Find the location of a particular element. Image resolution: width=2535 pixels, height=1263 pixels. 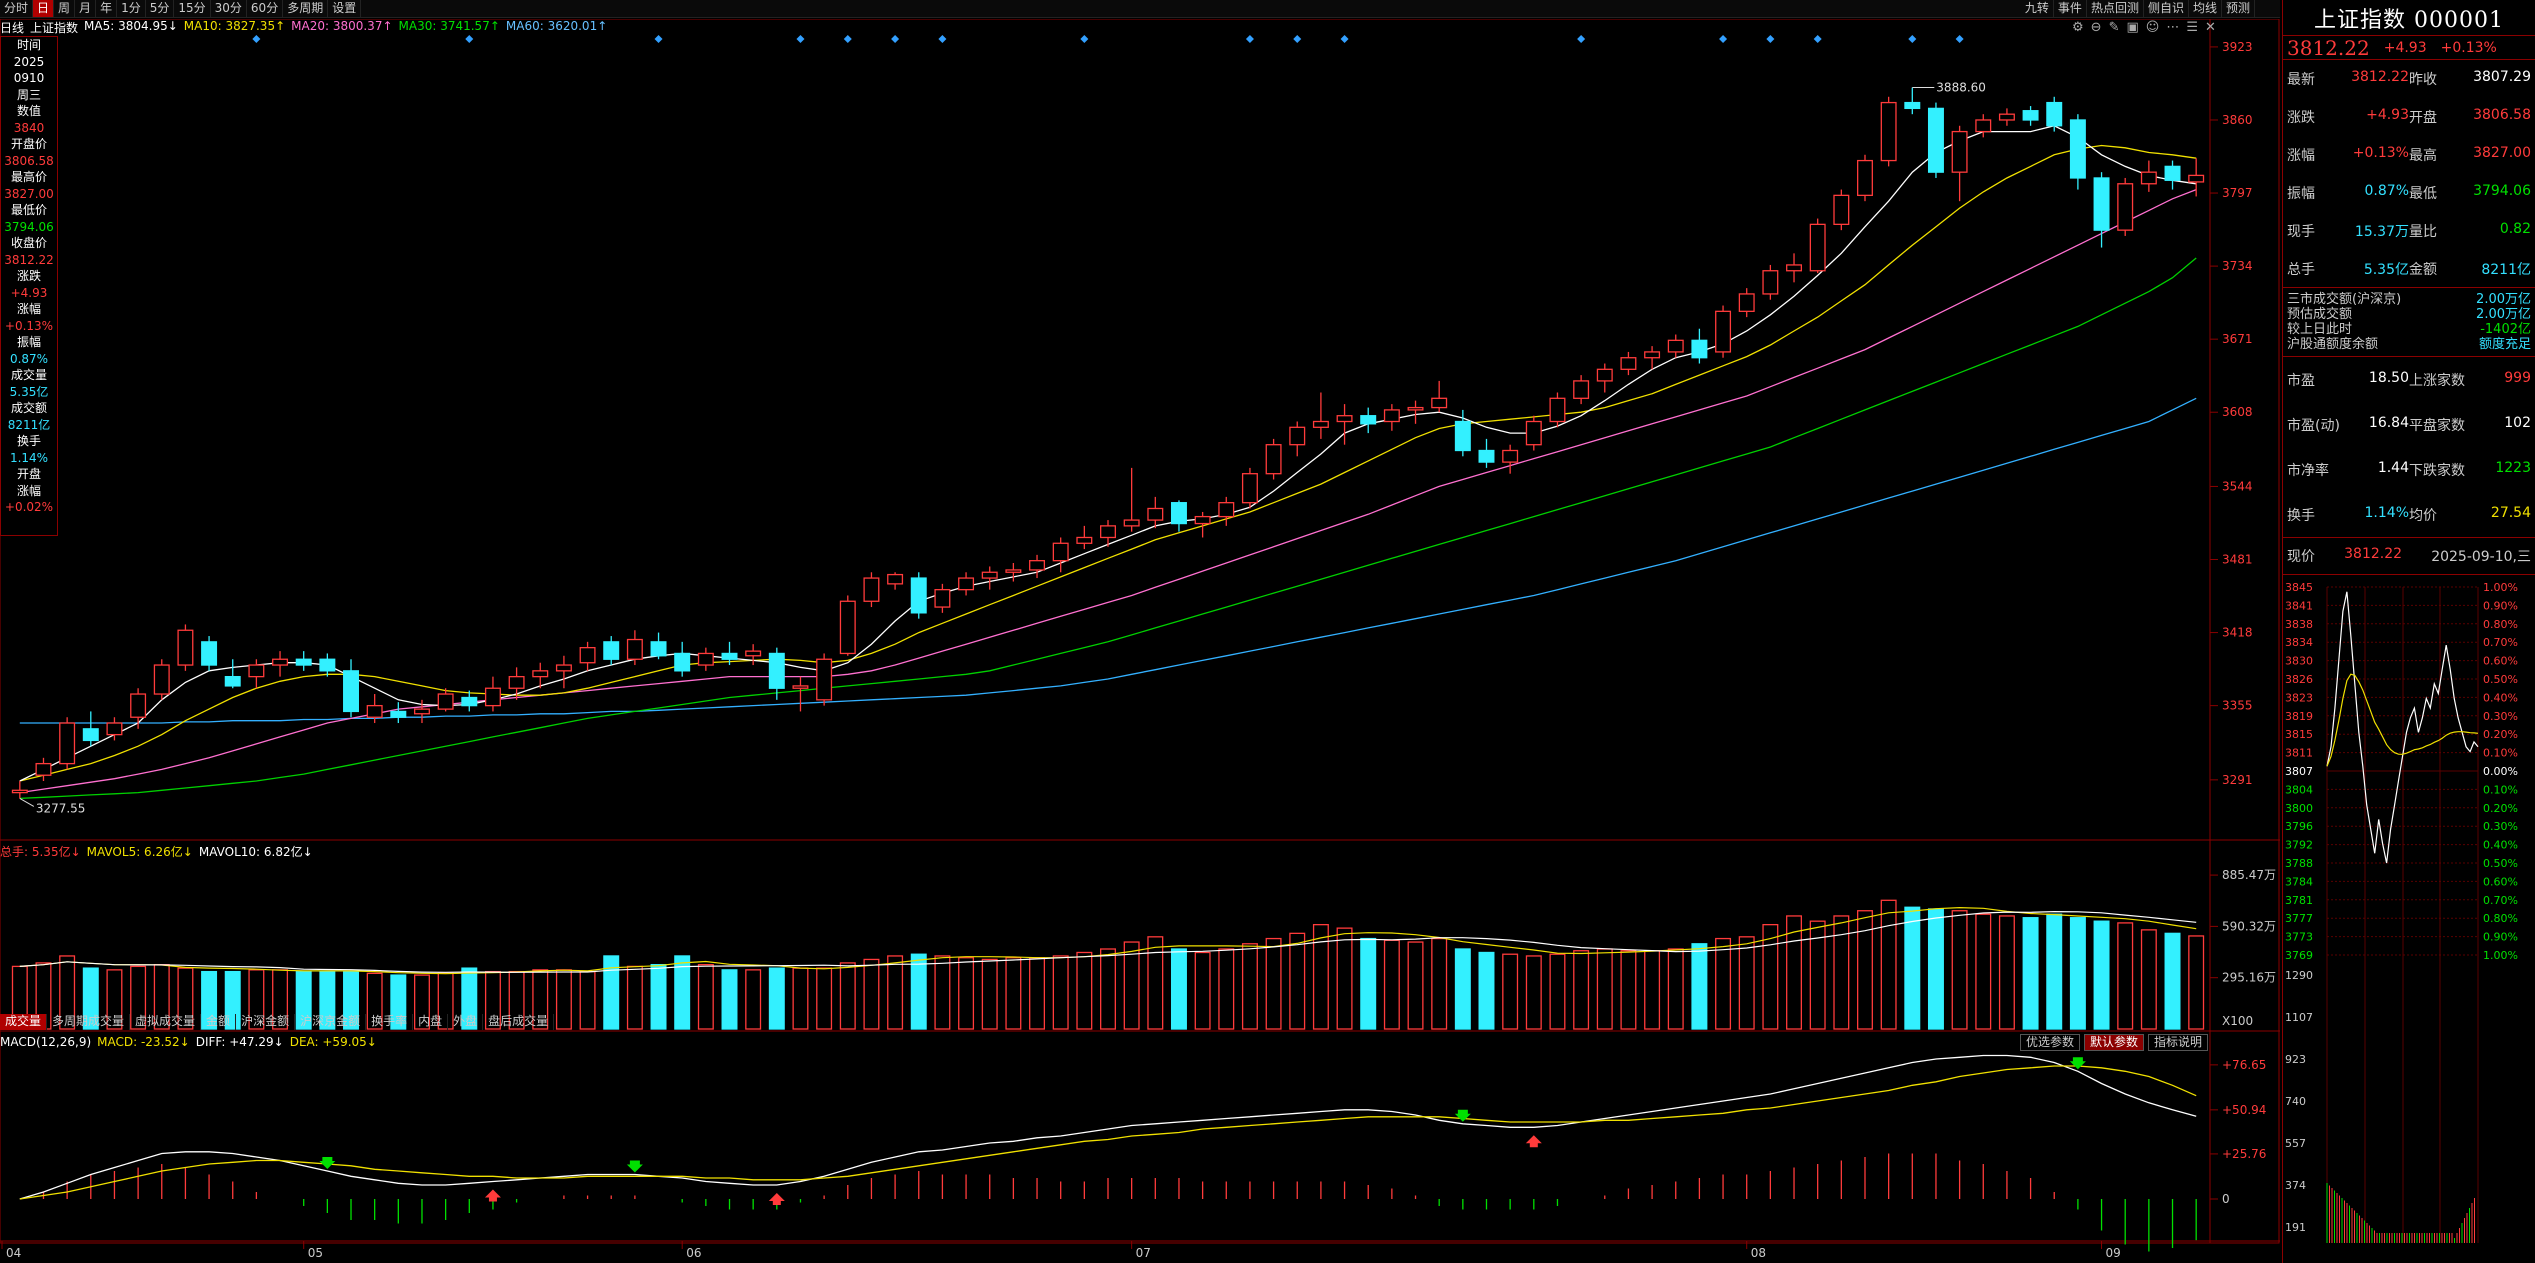

period-tab-2: 周 is located at coordinates (65, 8).